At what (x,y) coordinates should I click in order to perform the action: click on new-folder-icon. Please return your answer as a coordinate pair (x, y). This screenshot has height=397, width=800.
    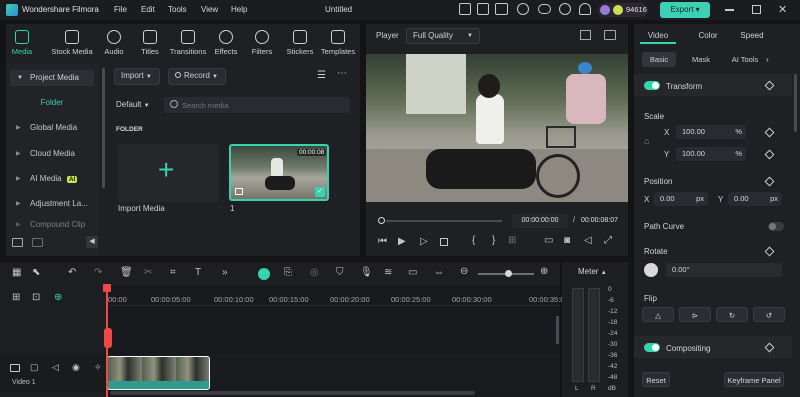
    Looking at the image, I should click on (17, 242).